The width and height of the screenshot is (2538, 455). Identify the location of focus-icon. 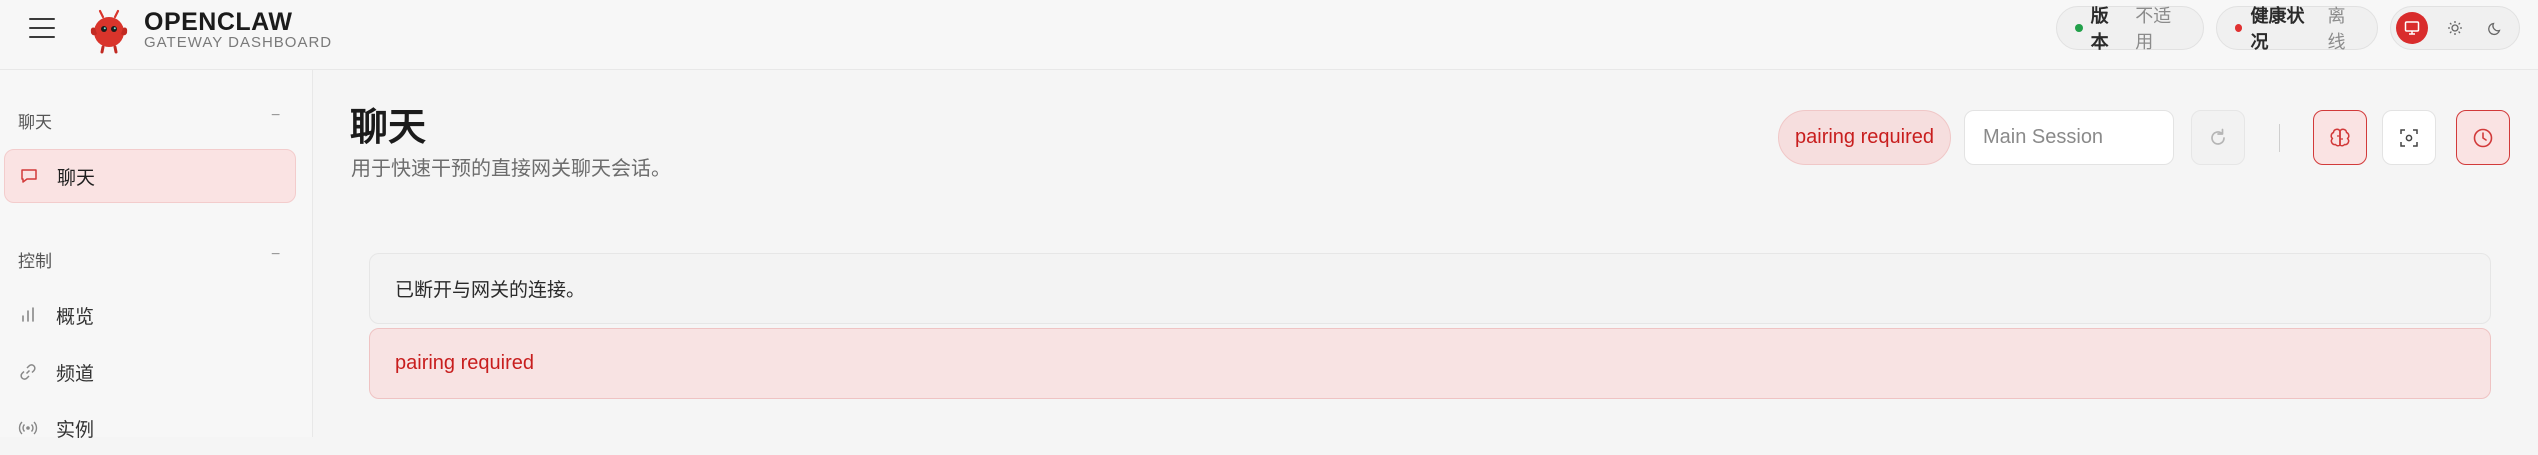
(2409, 137).